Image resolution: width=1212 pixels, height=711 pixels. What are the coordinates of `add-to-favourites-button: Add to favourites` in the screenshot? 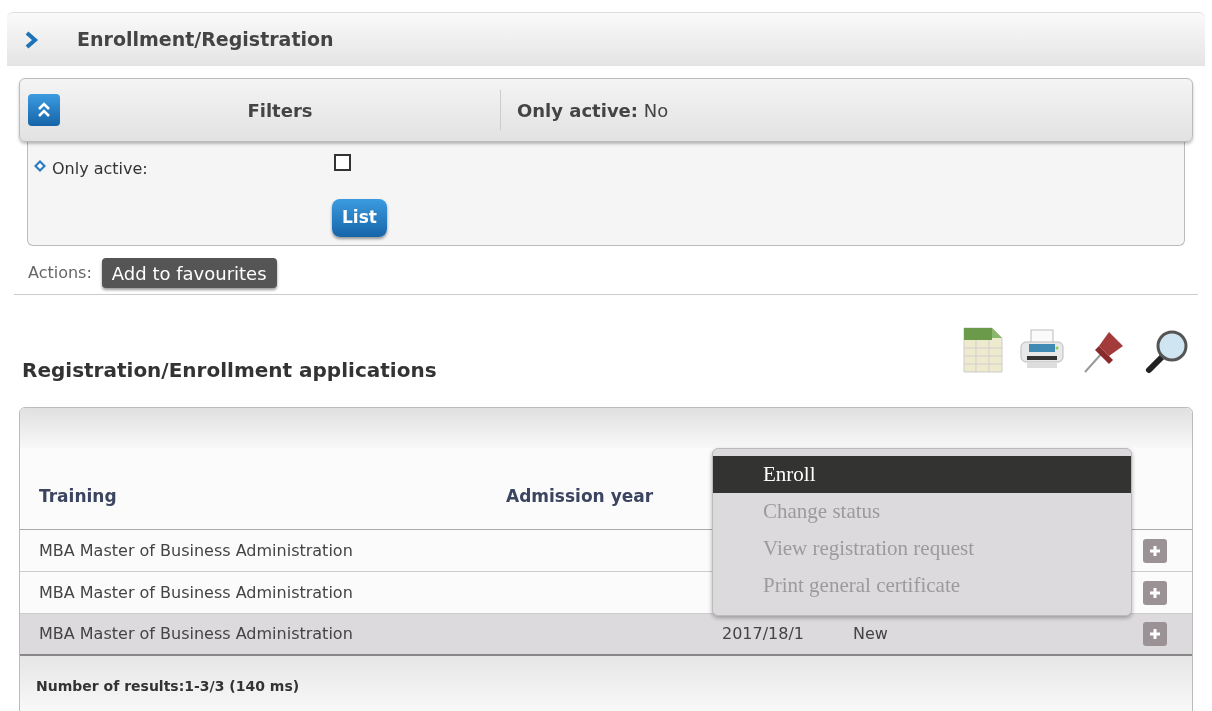 It's located at (189, 273).